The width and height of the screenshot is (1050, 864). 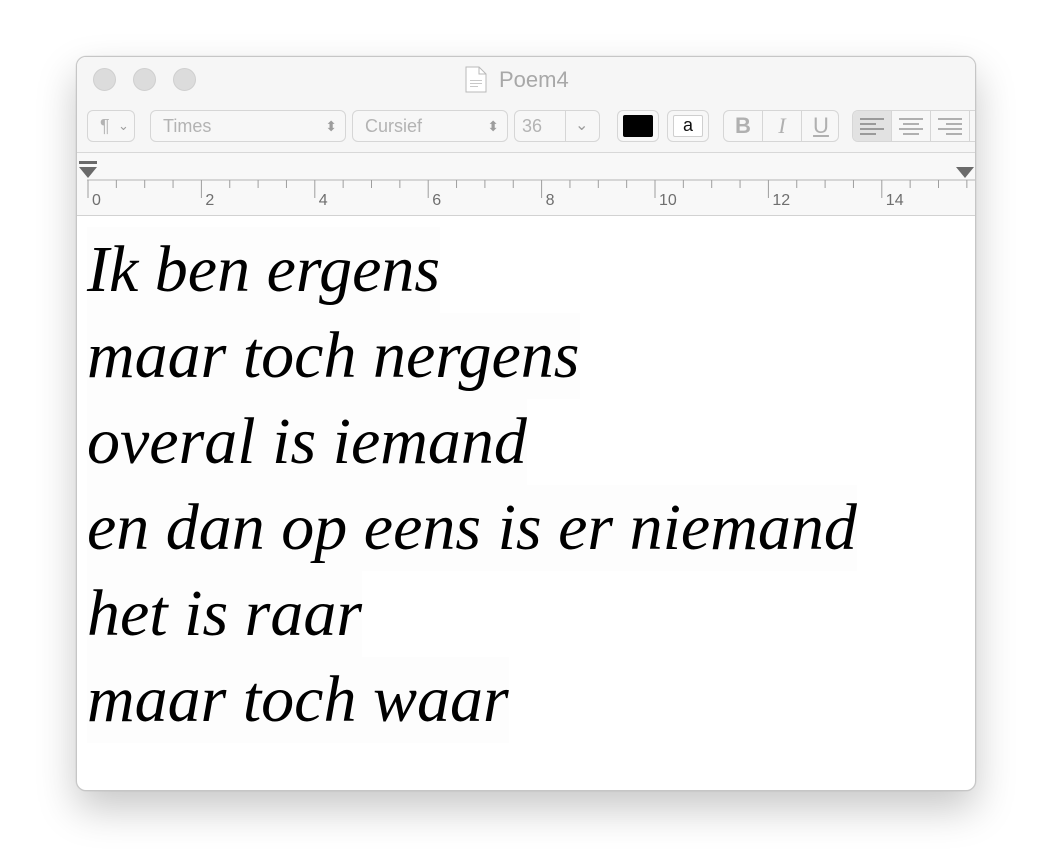 What do you see at coordinates (88, 169) in the screenshot?
I see `left-indent-marker` at bounding box center [88, 169].